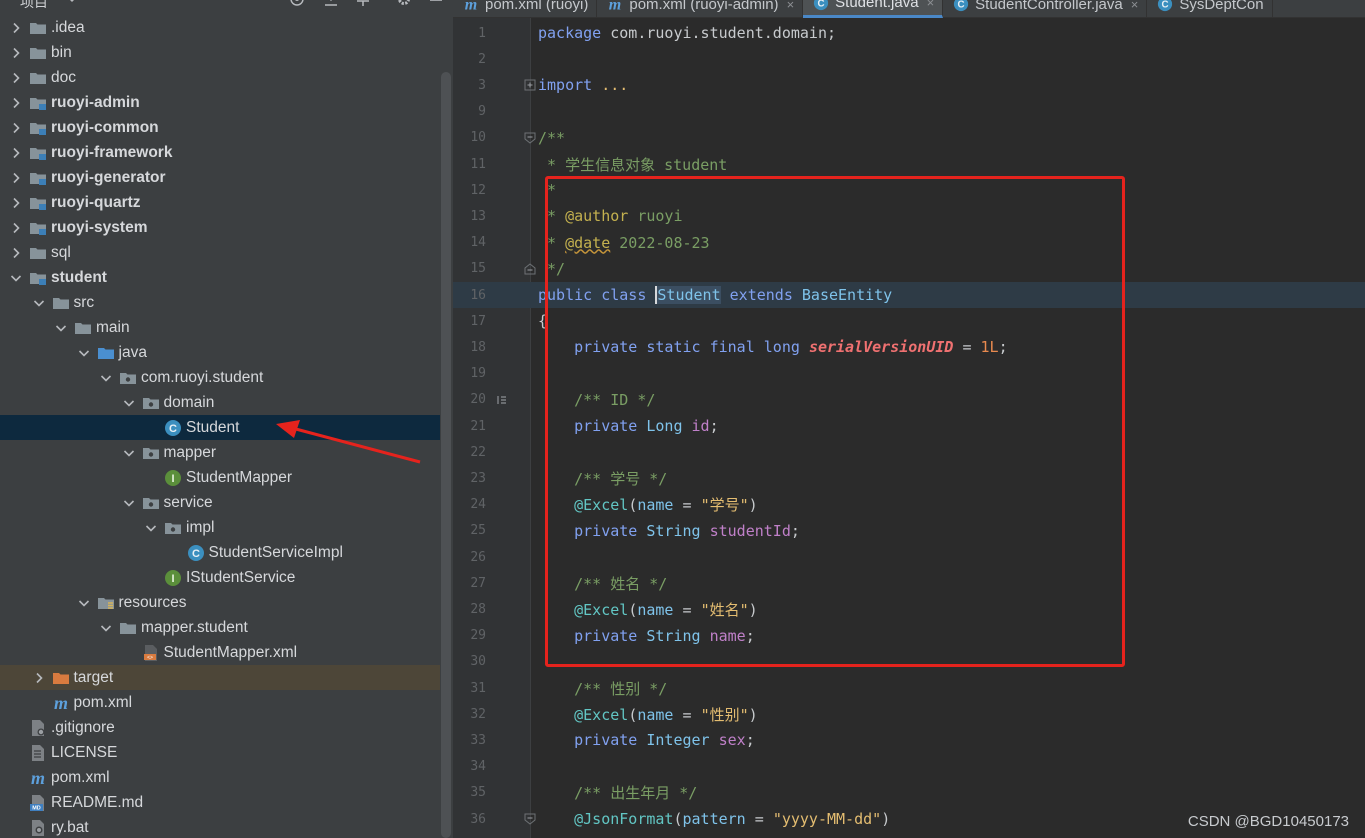 The image size is (1365, 838). What do you see at coordinates (909, 688) in the screenshot?
I see `code-line: 31 /** 性别 */` at bounding box center [909, 688].